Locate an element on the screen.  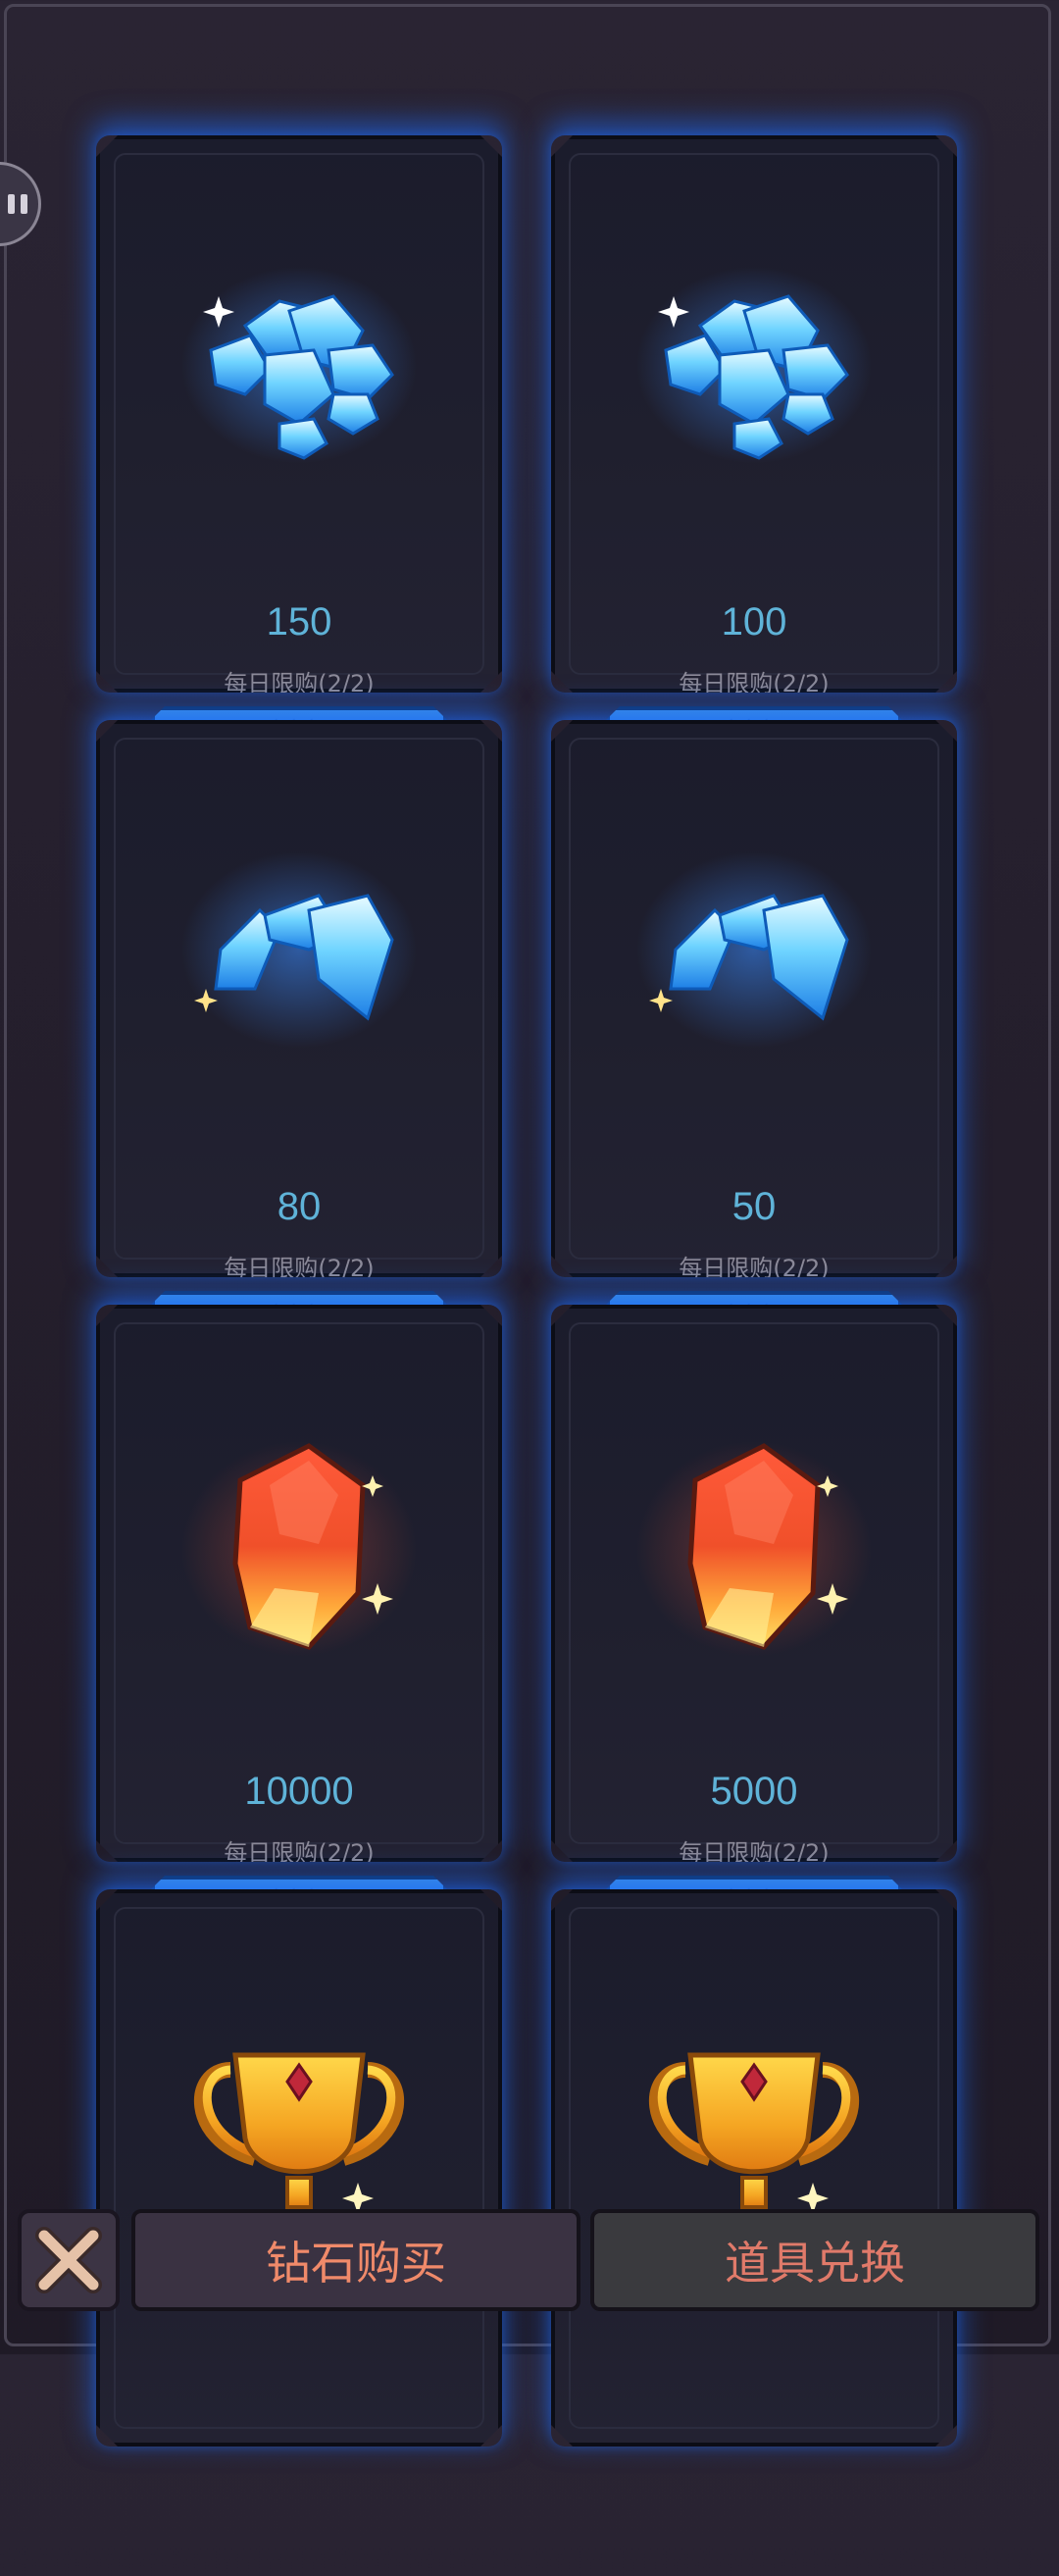
card-panel: 5000 每日限购(2/2) is located at coordinates (754, 1583).